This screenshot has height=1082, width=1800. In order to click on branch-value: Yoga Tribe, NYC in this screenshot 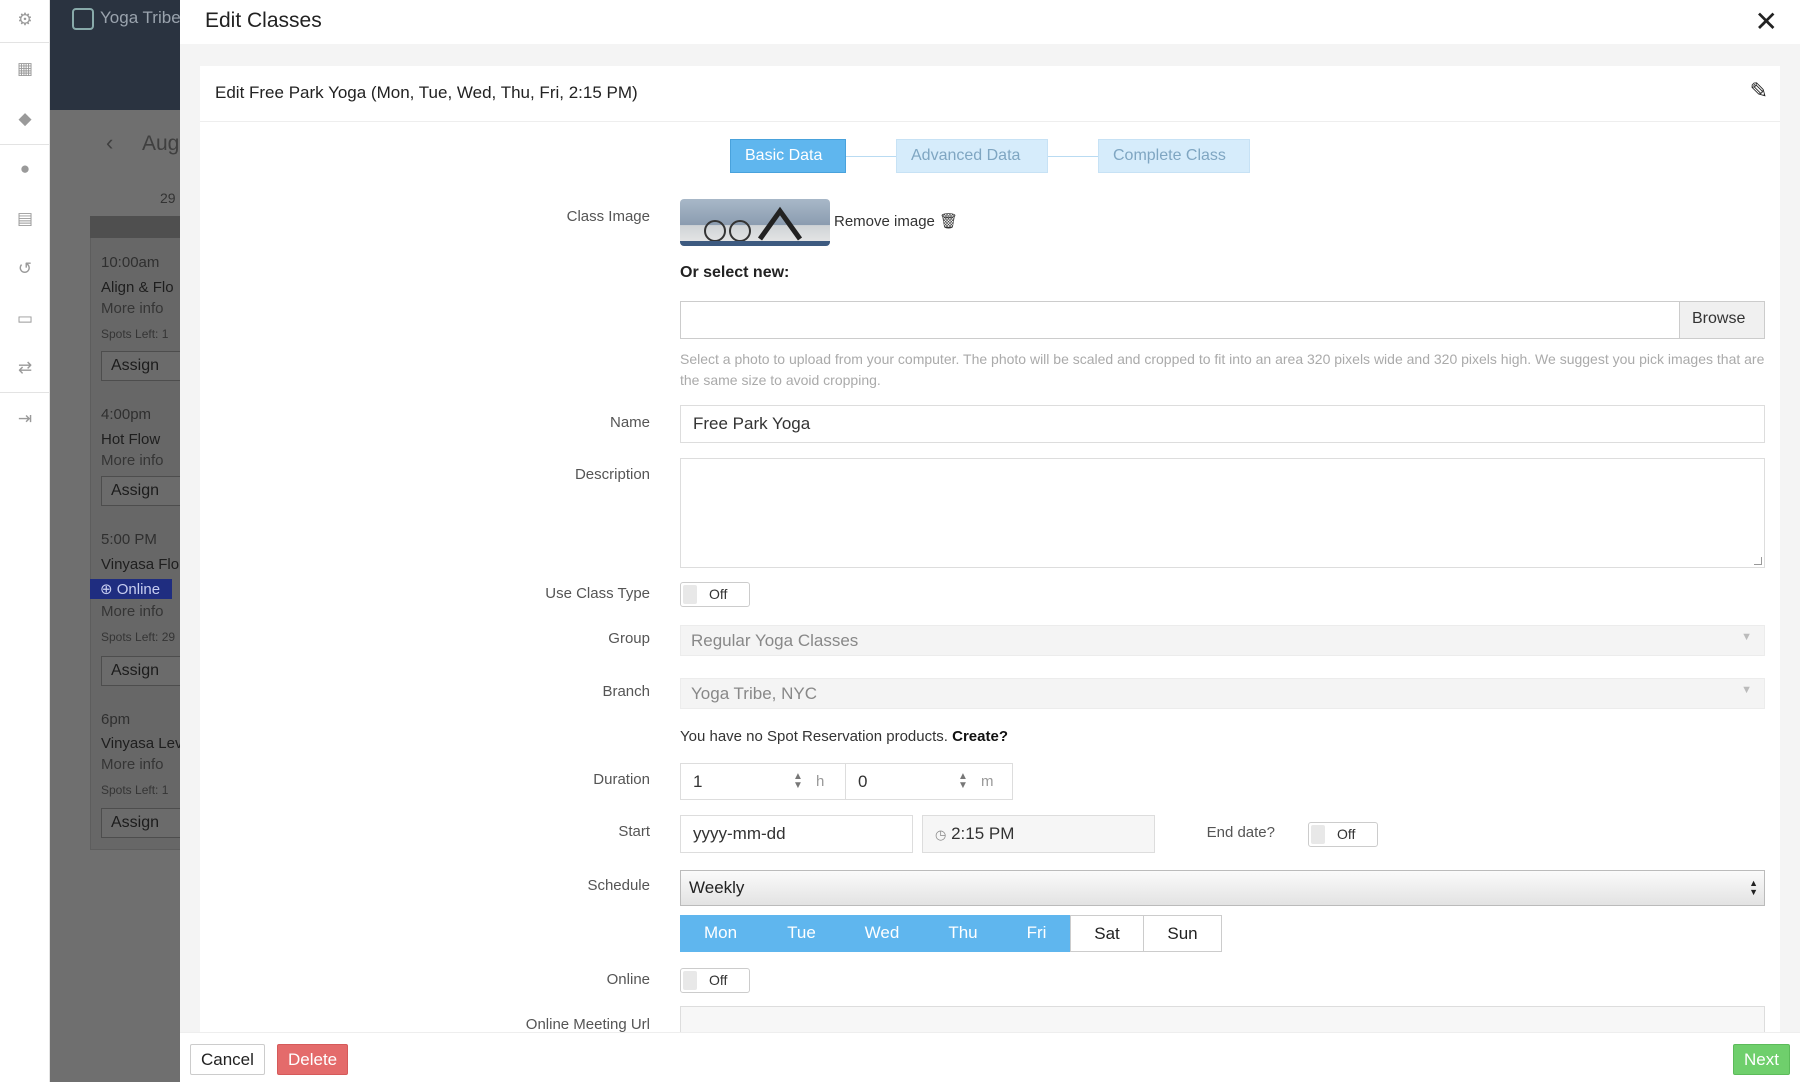, I will do `click(754, 693)`.